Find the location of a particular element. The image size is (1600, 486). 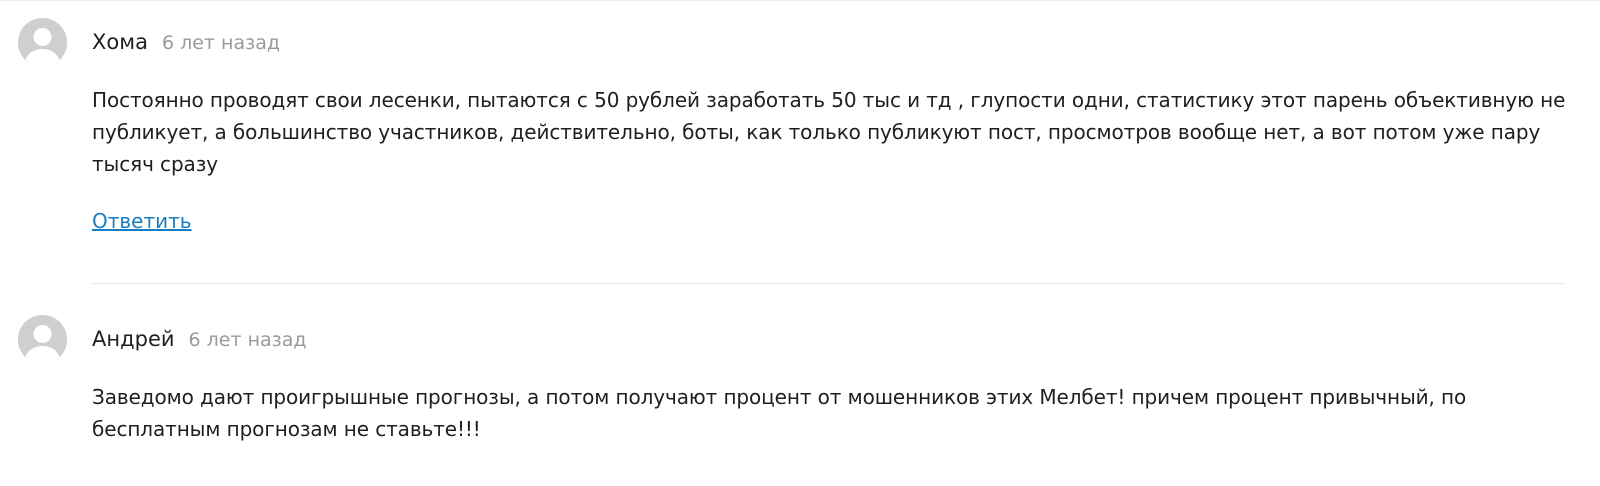

author-name: Хома is located at coordinates (120, 42).